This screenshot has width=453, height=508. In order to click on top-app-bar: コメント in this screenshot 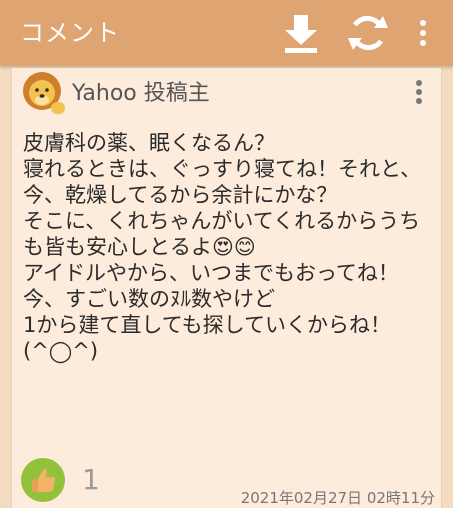, I will do `click(226, 33)`.